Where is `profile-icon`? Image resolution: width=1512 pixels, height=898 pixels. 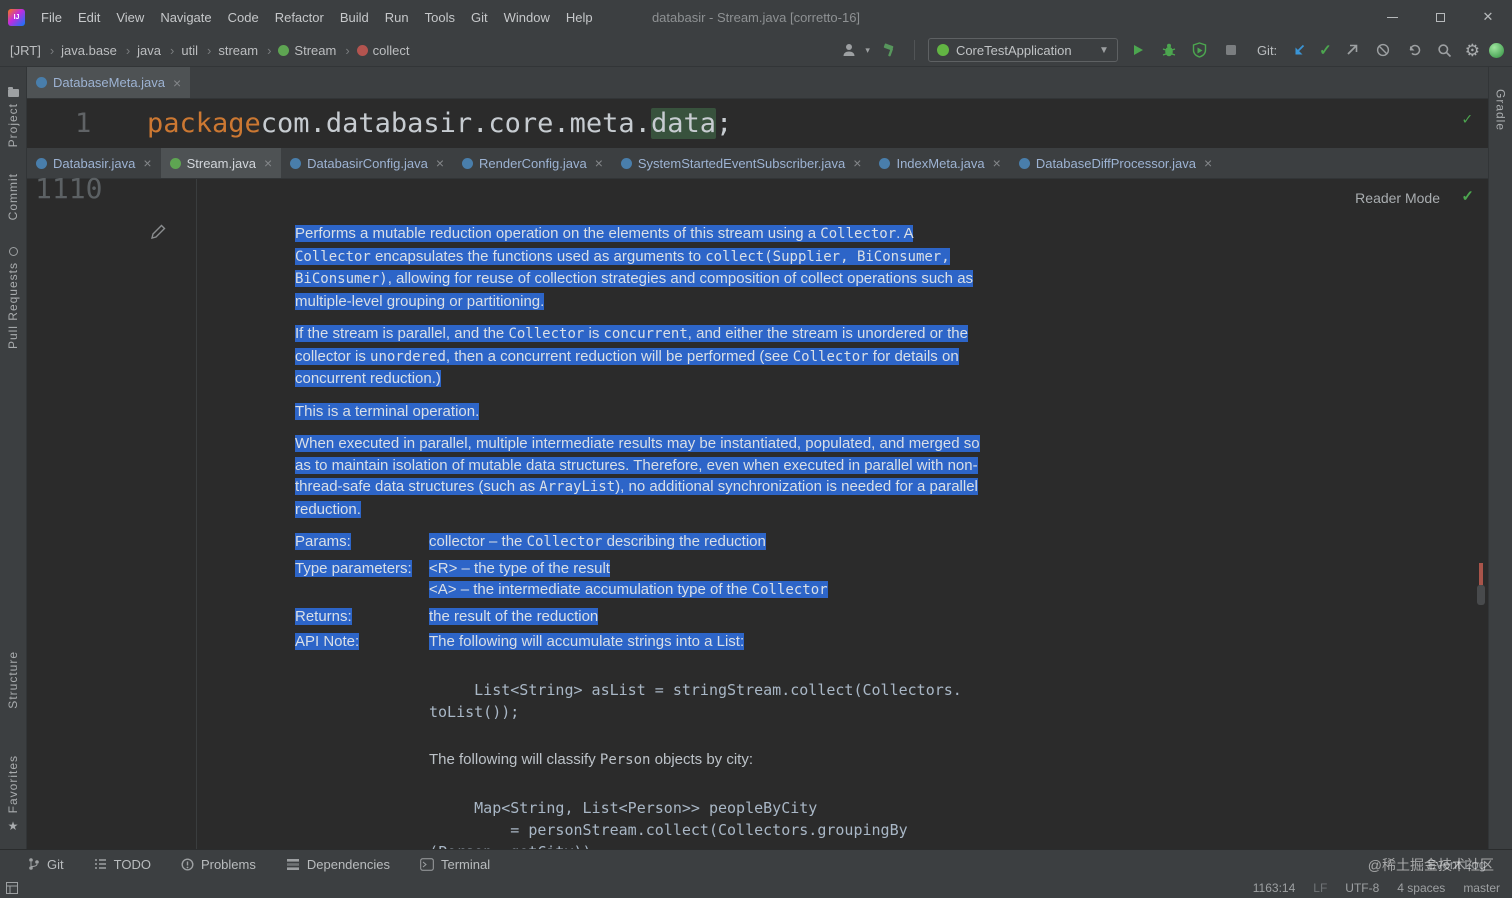
profile-icon is located at coordinates (849, 50).